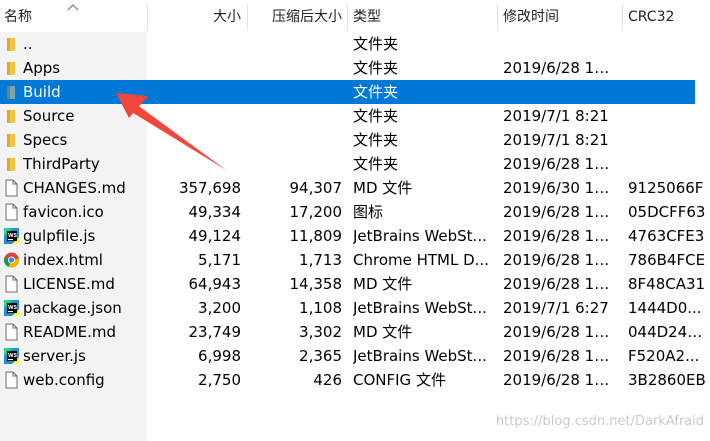 This screenshot has width=710, height=441. Describe the element at coordinates (11, 260) in the screenshot. I see `chrome-icon` at that location.